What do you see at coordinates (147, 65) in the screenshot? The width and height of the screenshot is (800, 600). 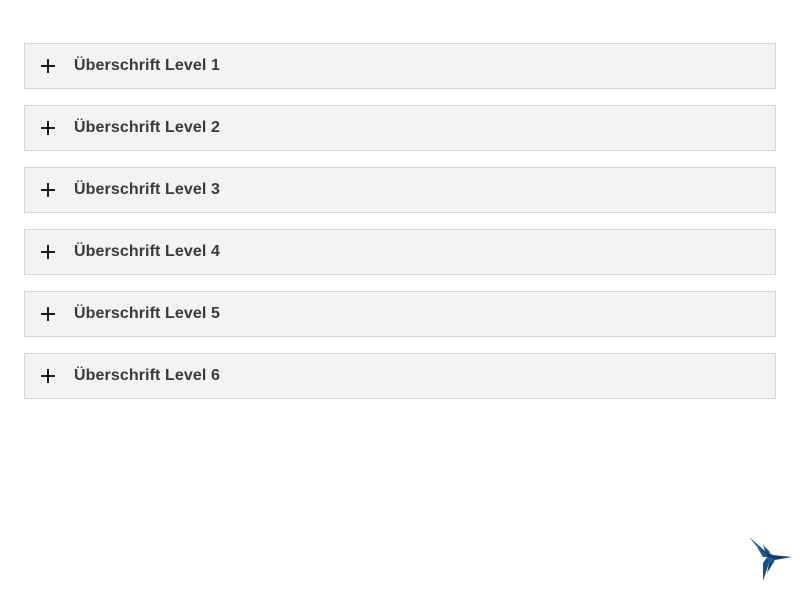 I see `accordion-item-title: Überschrift Level 1` at bounding box center [147, 65].